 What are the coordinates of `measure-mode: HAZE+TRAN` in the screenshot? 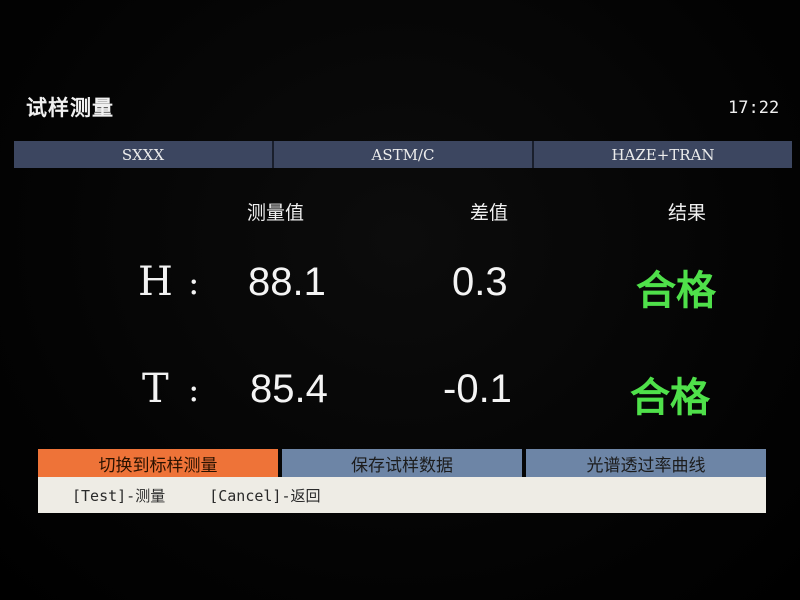 It's located at (663, 154).